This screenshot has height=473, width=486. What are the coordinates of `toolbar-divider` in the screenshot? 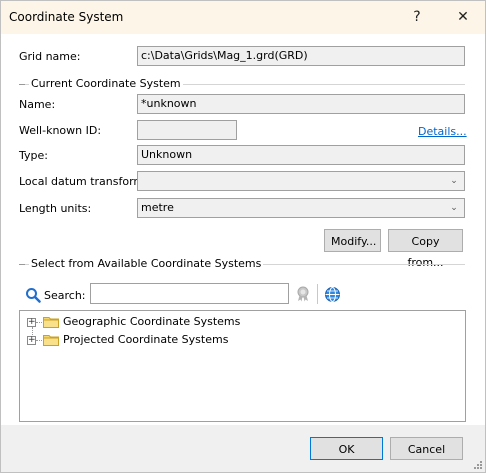 It's located at (317, 294).